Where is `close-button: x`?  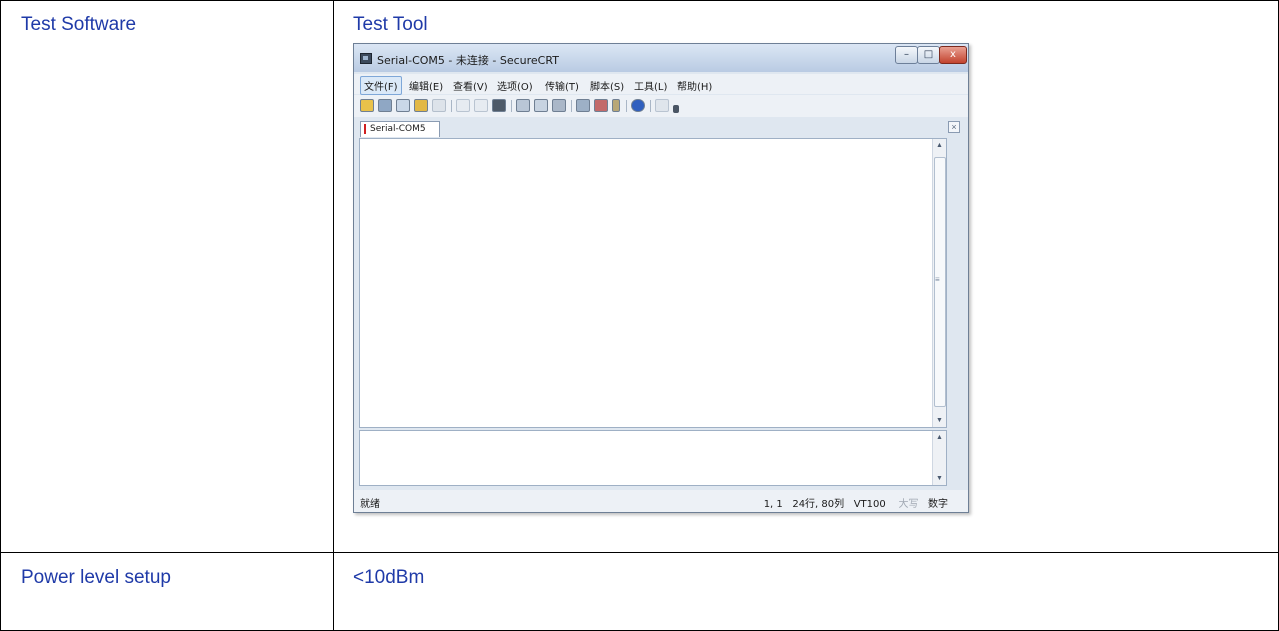
close-button: x is located at coordinates (953, 55).